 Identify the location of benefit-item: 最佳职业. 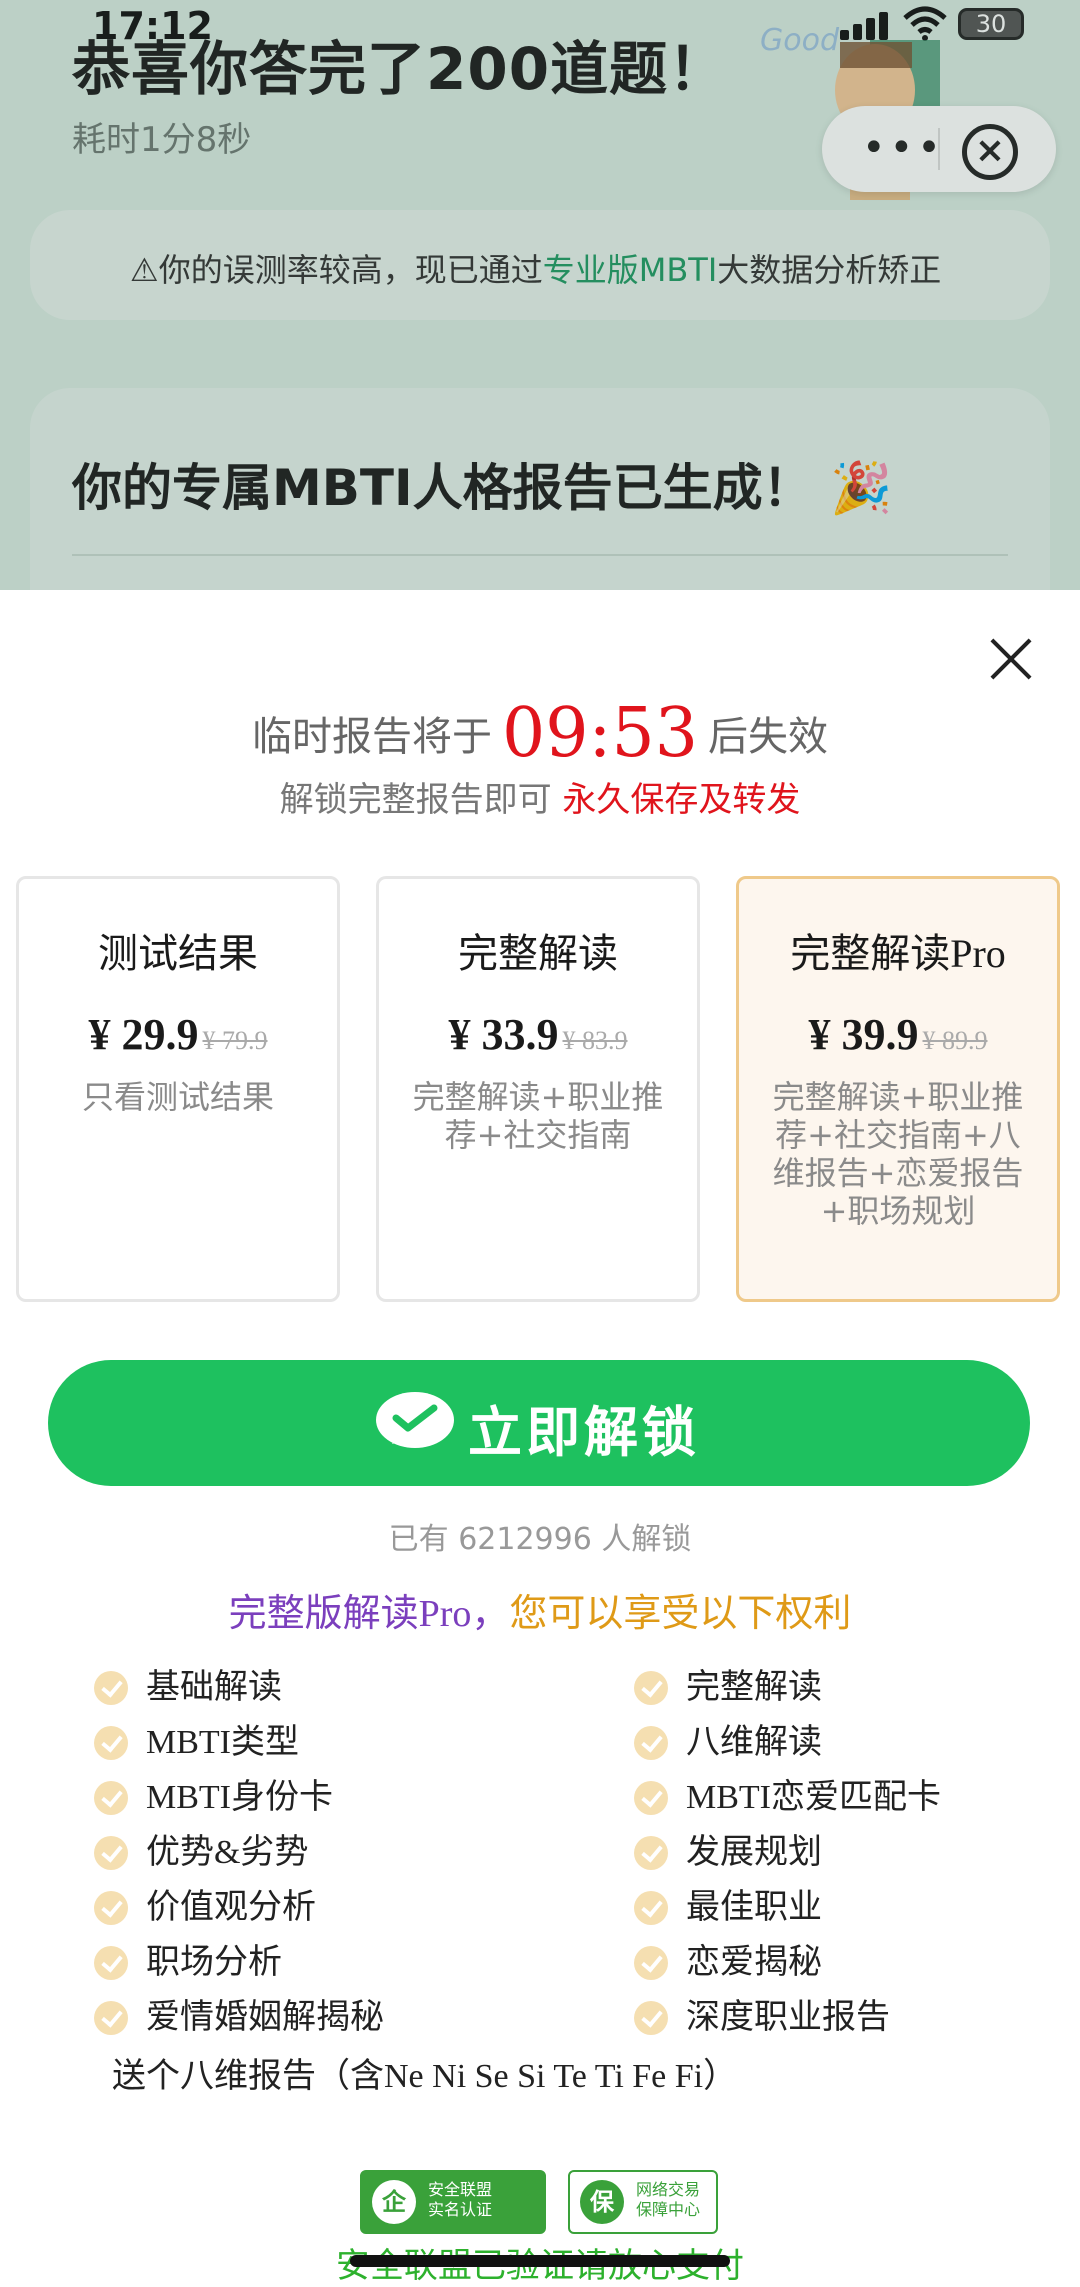
(728, 1908).